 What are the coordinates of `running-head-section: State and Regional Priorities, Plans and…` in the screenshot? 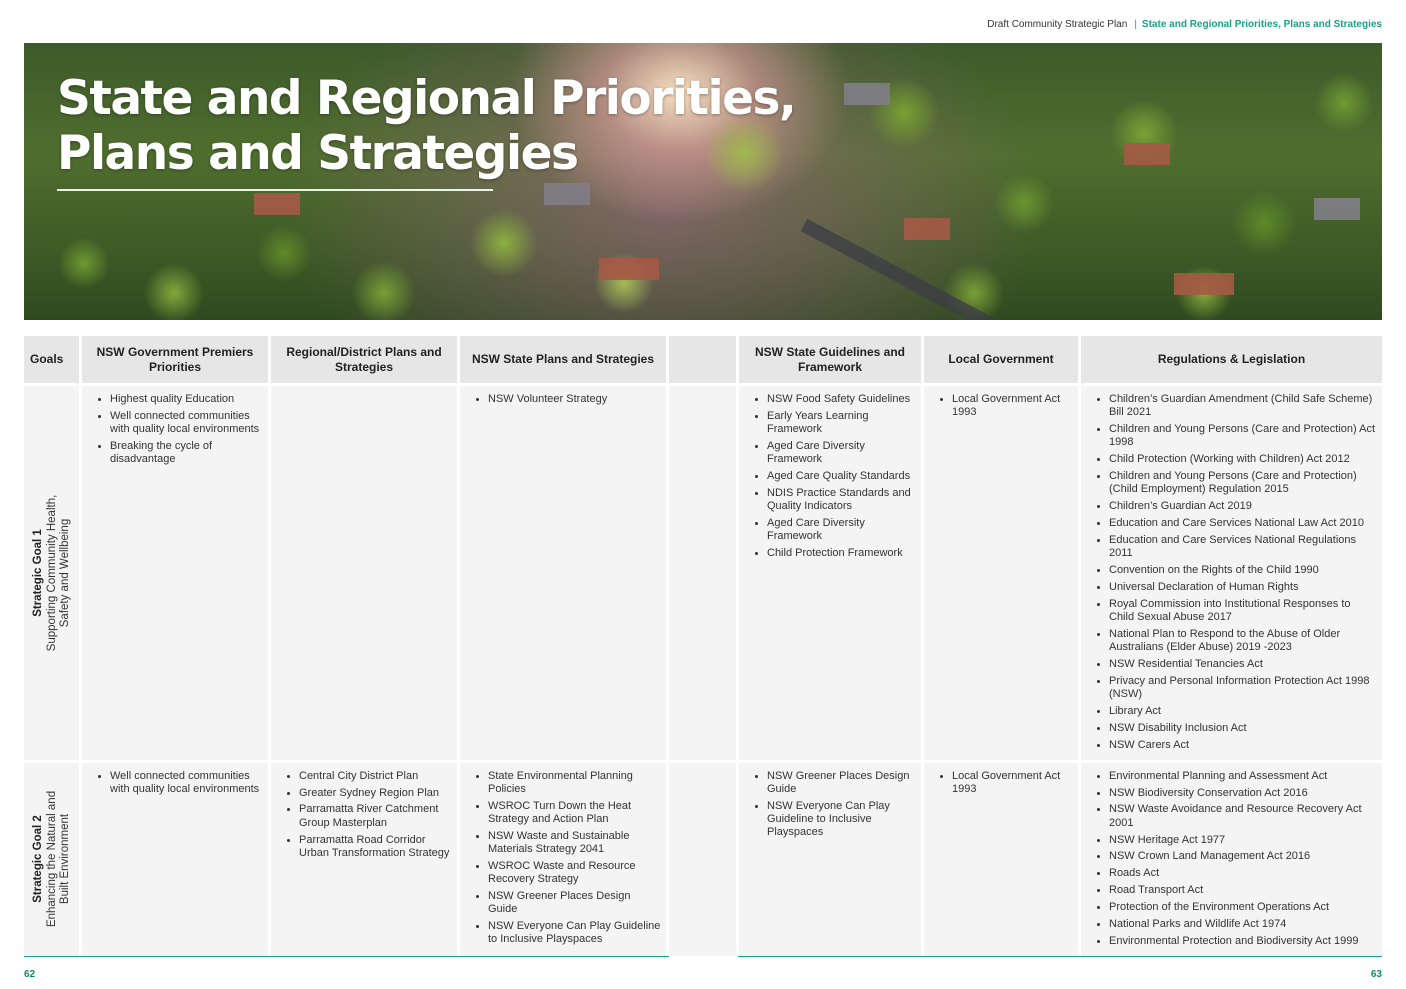 It's located at (1261, 24).